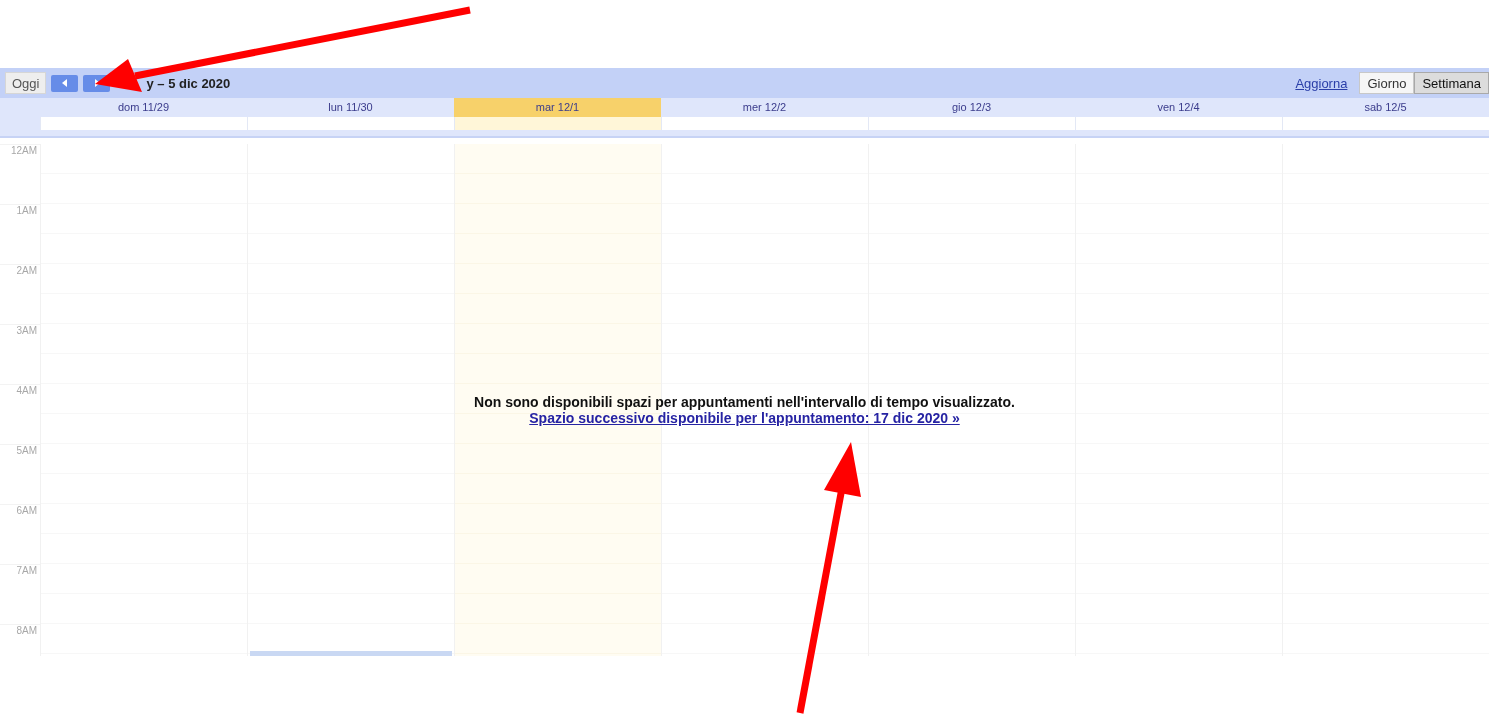 Image resolution: width=1489 pixels, height=715 pixels. I want to click on day-header: mer 12/2, so click(764, 107).